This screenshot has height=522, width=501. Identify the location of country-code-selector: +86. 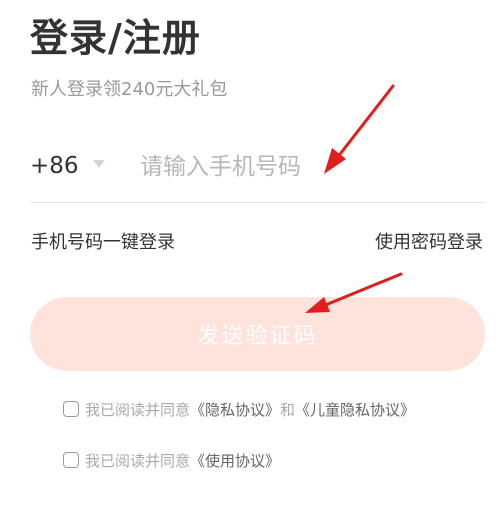
(54, 166).